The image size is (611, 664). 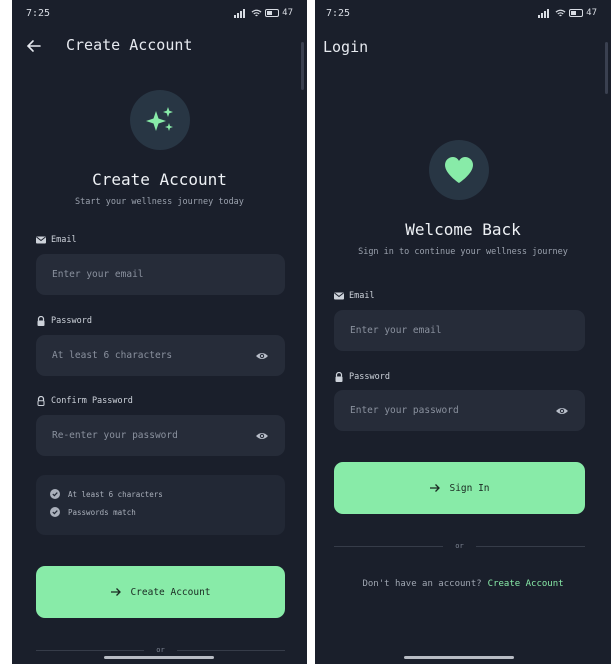 What do you see at coordinates (463, 229) in the screenshot?
I see `page-title: Welcome Back` at bounding box center [463, 229].